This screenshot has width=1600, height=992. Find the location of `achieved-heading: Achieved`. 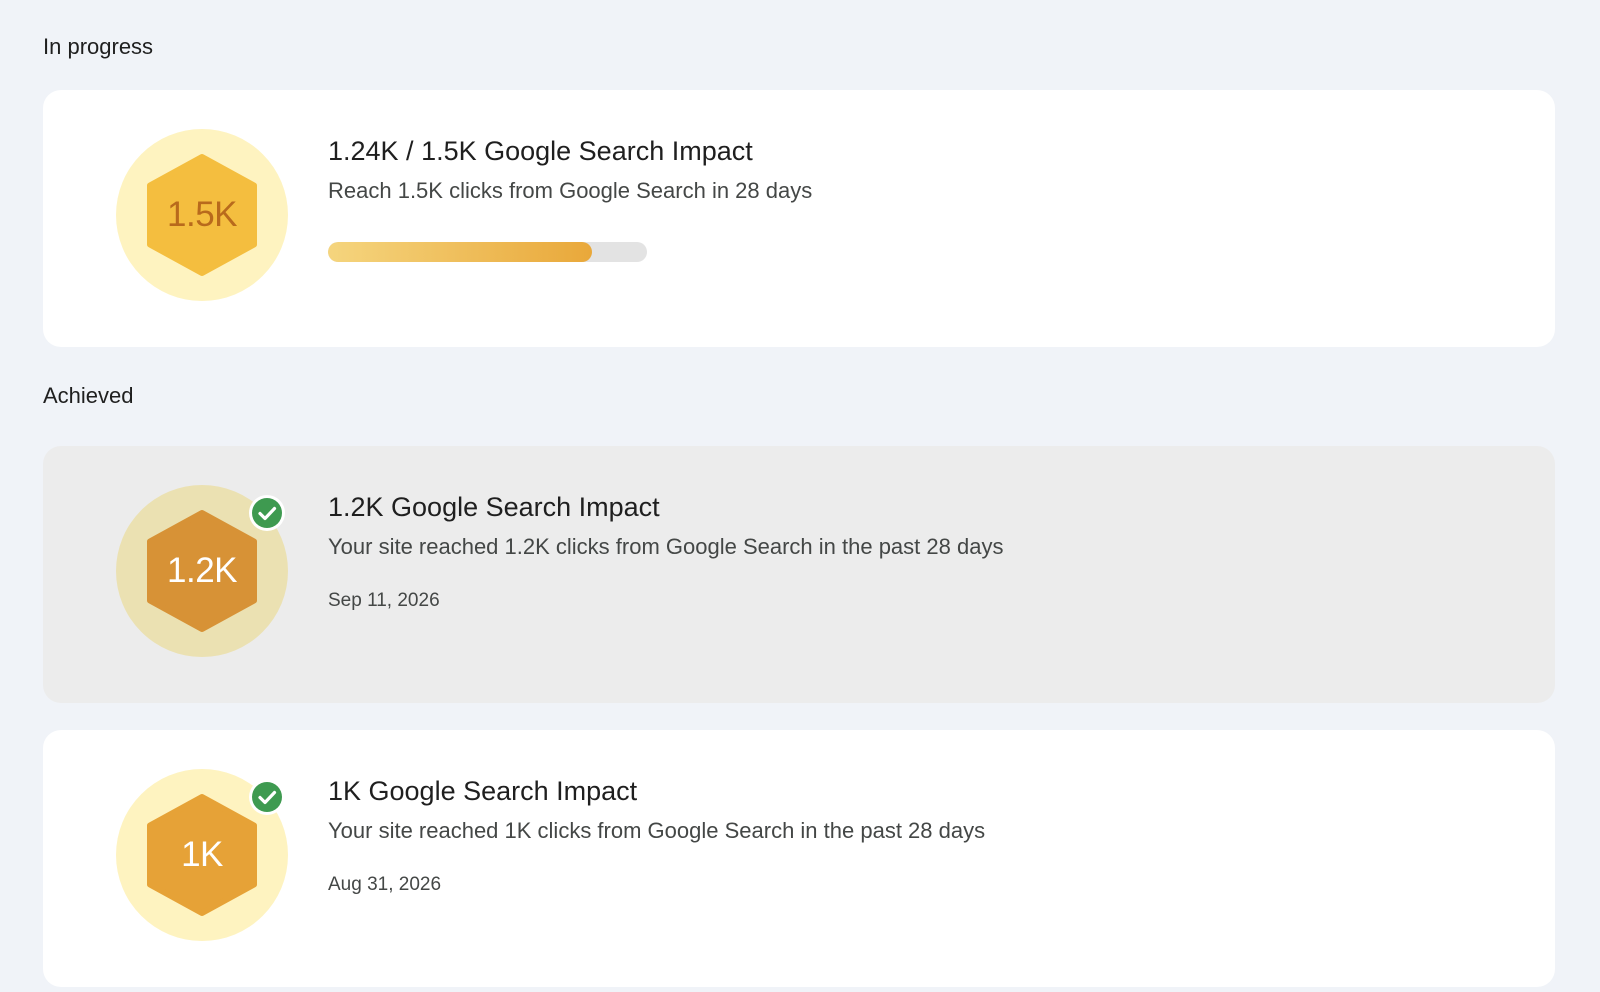

achieved-heading: Achieved is located at coordinates (88, 395).